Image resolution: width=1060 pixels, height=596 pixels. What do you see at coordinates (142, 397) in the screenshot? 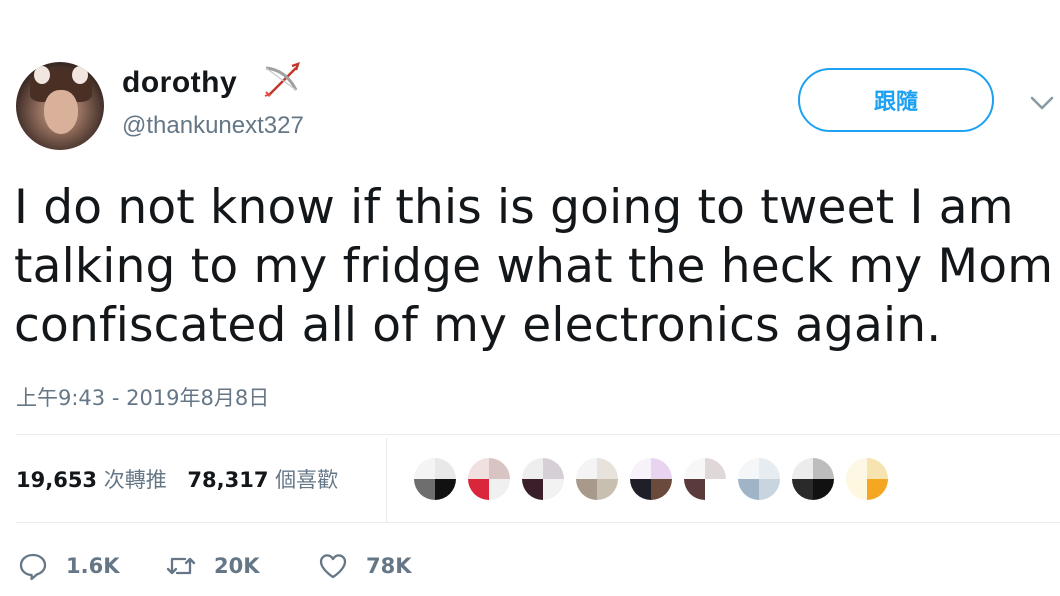
I see `tweet-timestamp: 上午9:43 - 2019年8月8日` at bounding box center [142, 397].